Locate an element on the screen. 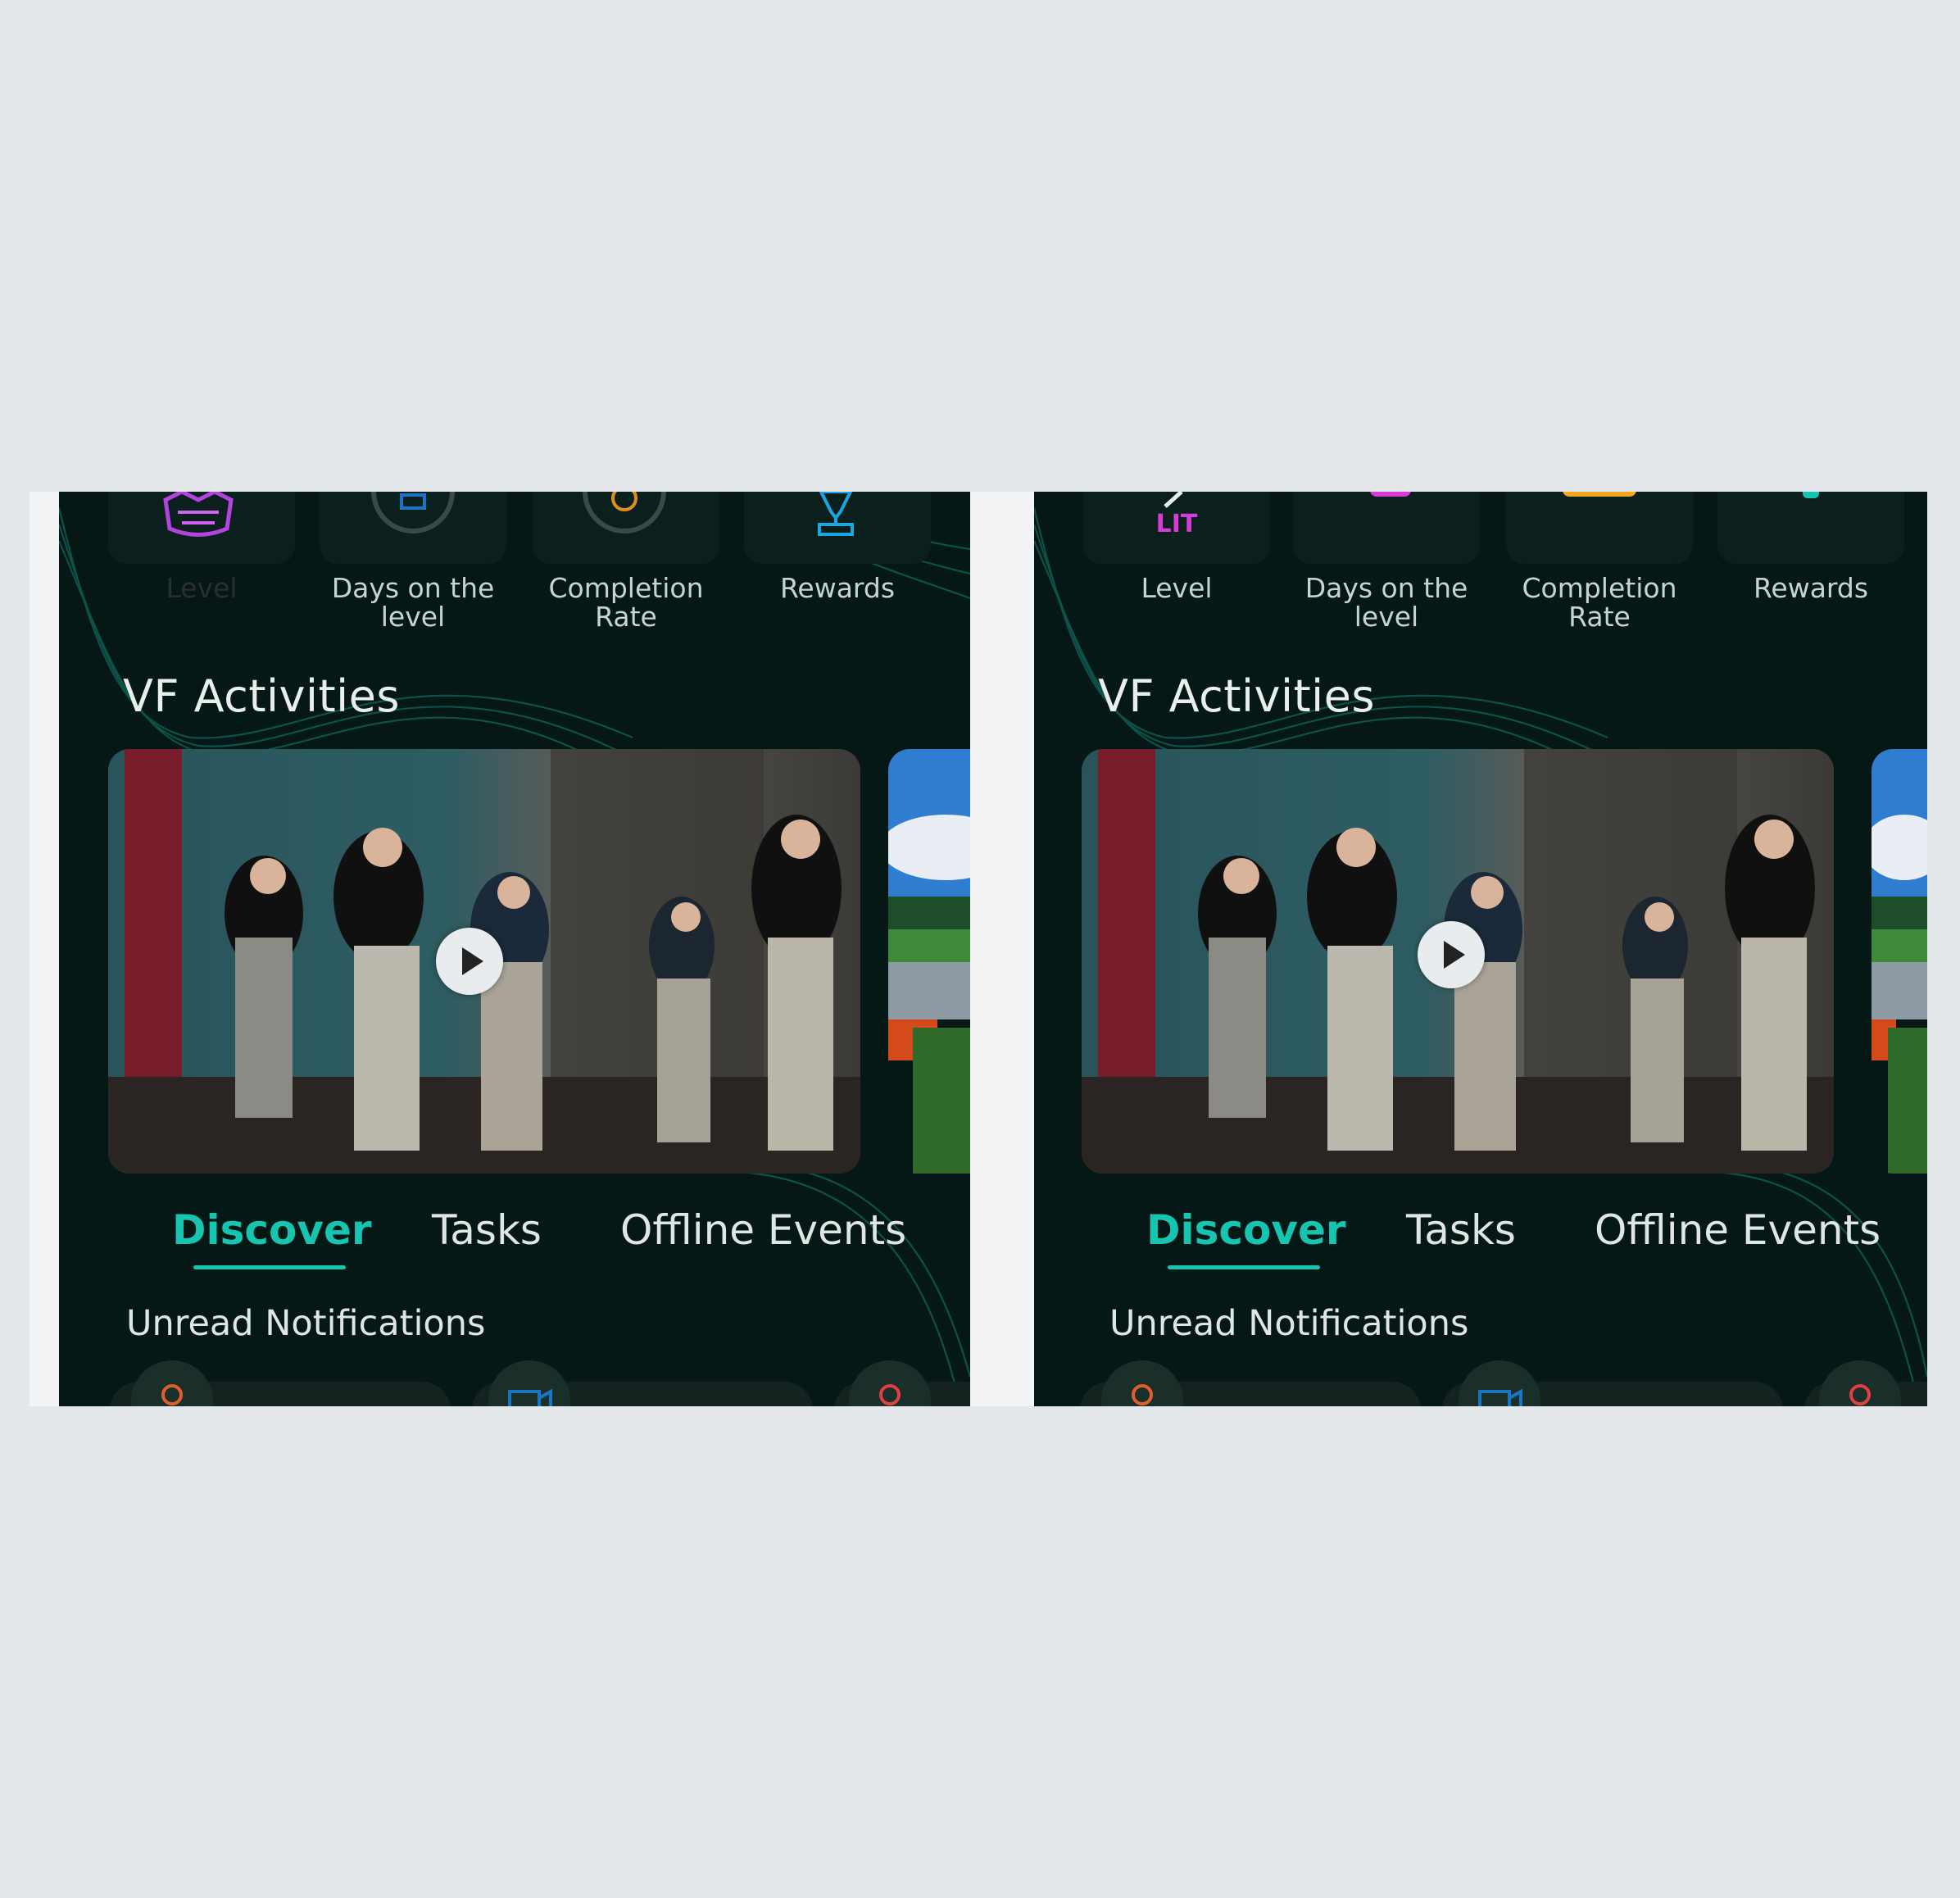 This screenshot has height=1898, width=1960. level-value: LIT is located at coordinates (1176, 524).